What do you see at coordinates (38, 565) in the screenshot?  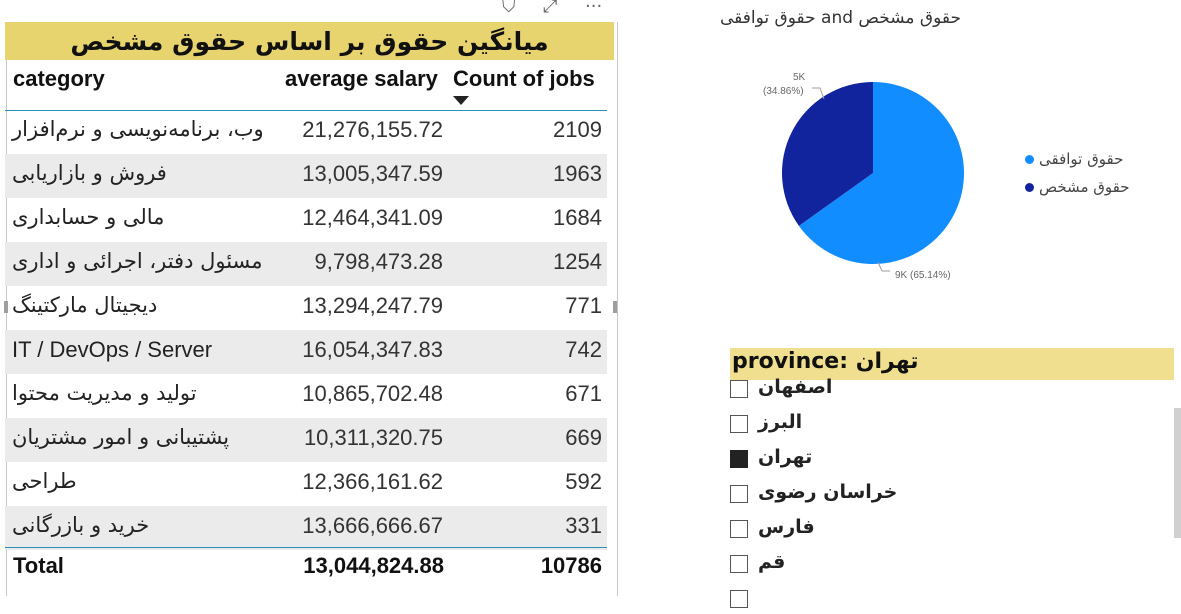 I see `total-label: Total` at bounding box center [38, 565].